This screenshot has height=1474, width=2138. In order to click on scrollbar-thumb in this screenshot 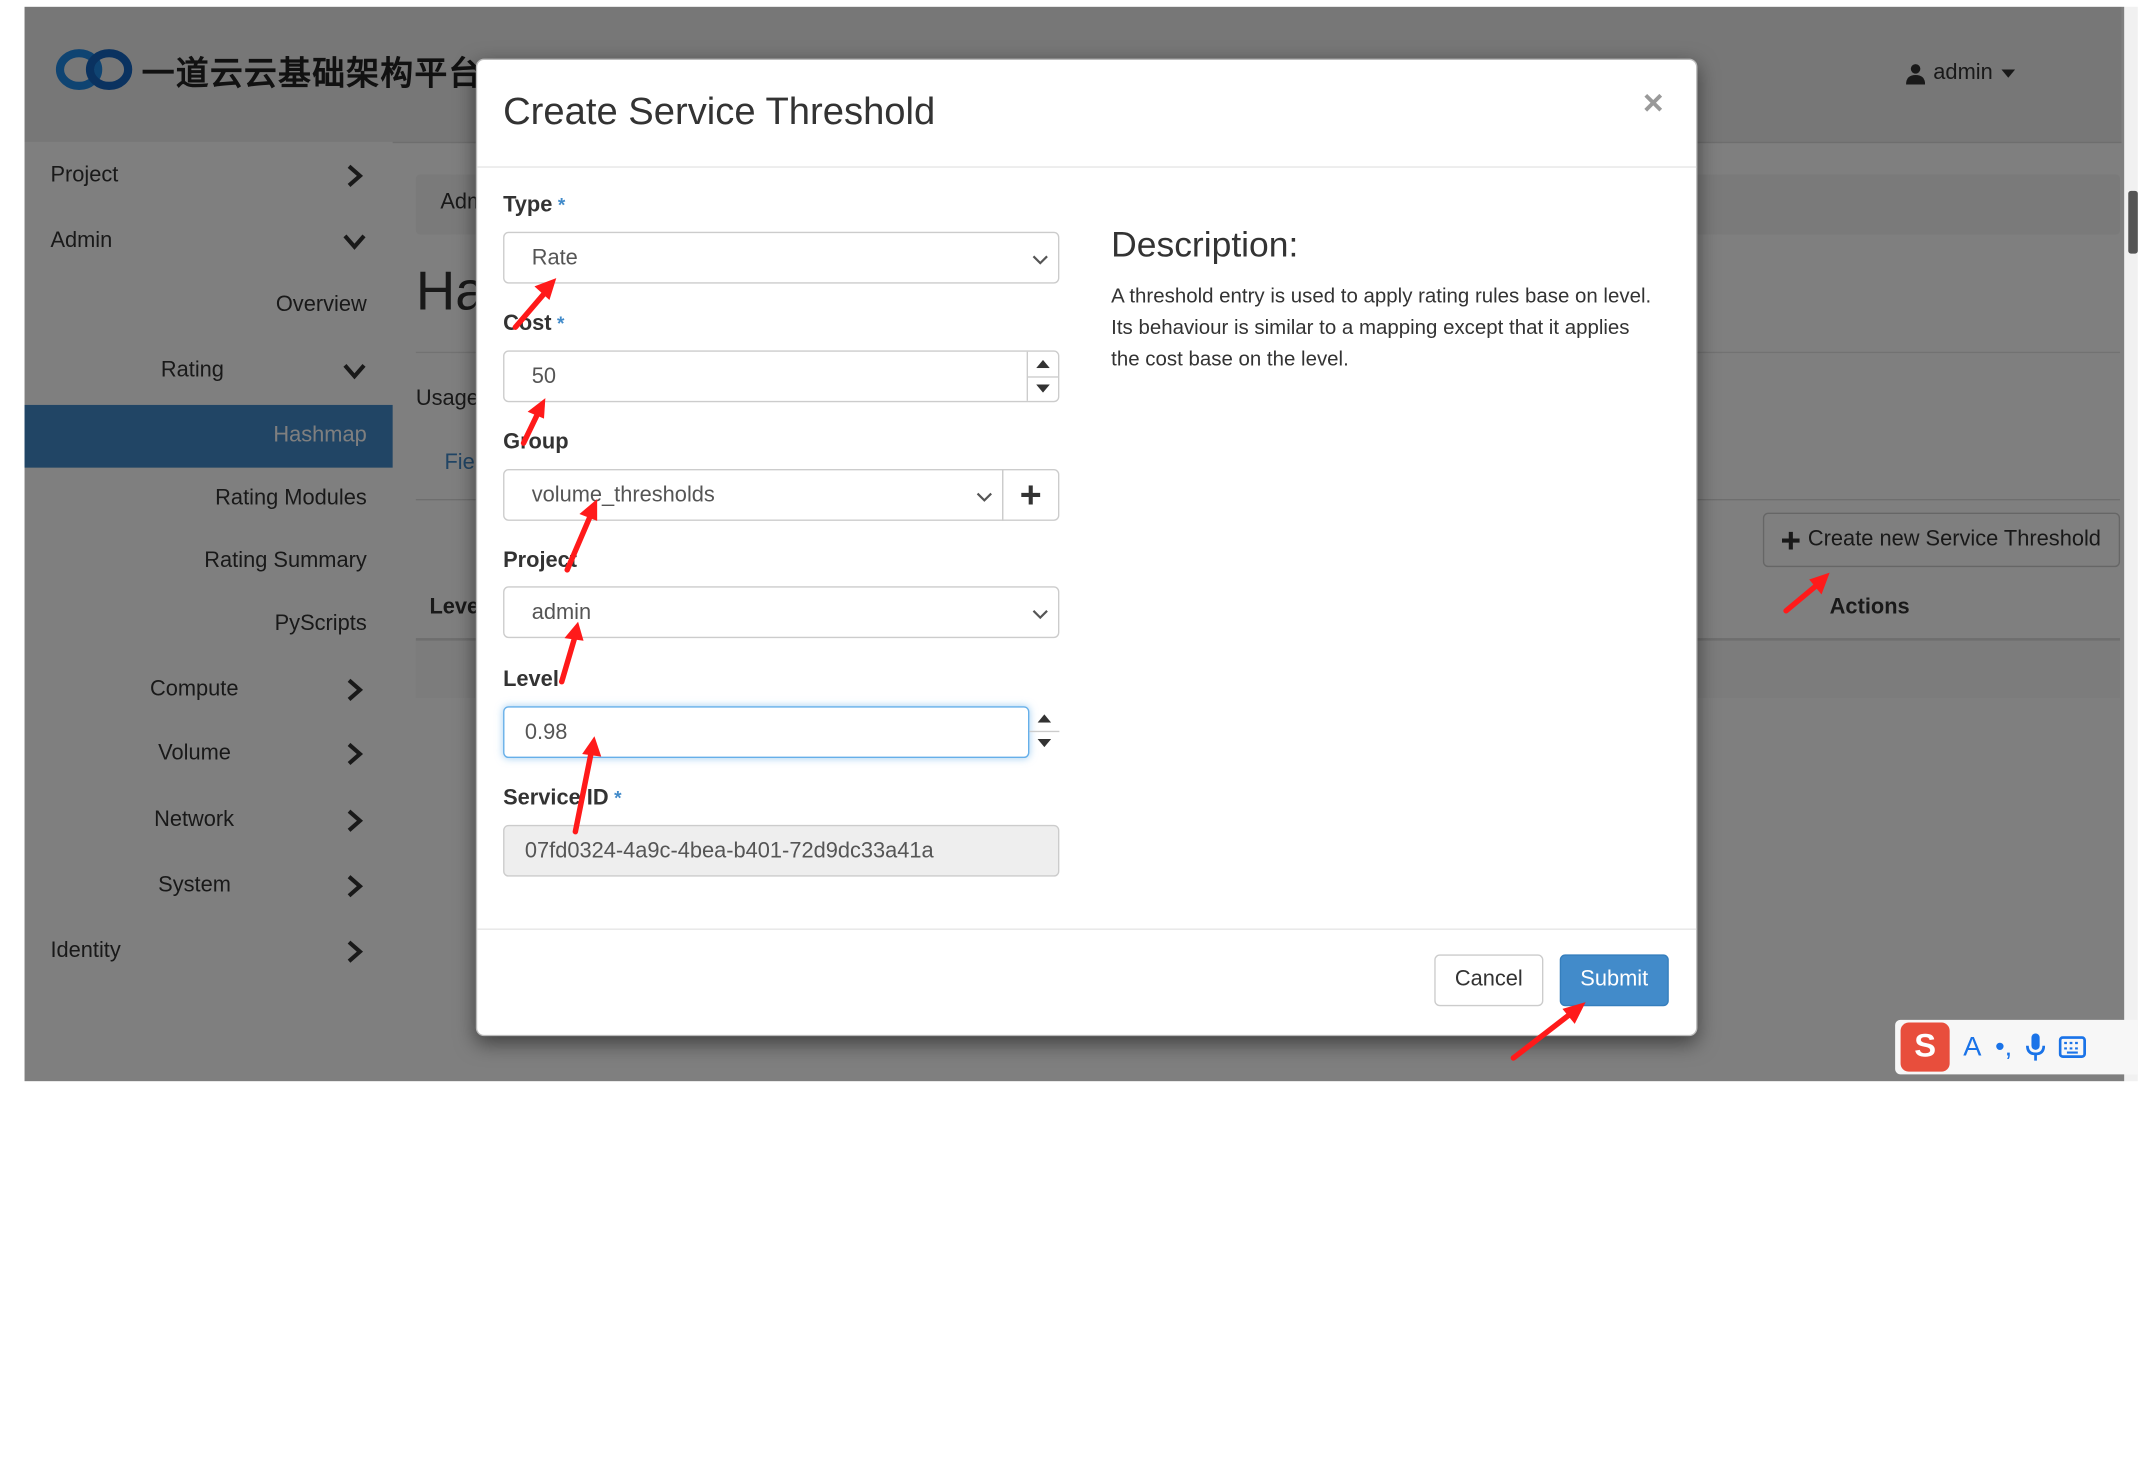, I will do `click(2133, 222)`.